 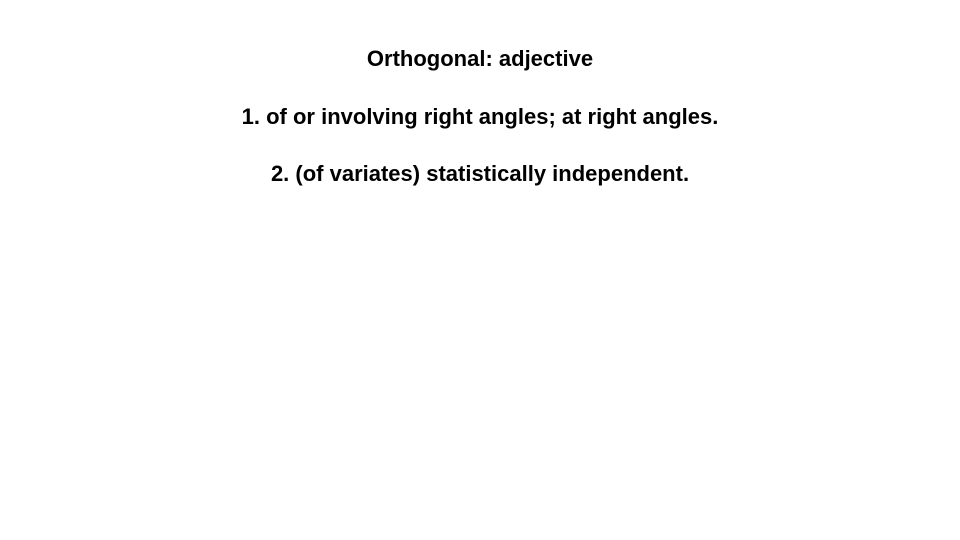 I want to click on definition-heading: Orthogonal: adjective, so click(x=480, y=58).